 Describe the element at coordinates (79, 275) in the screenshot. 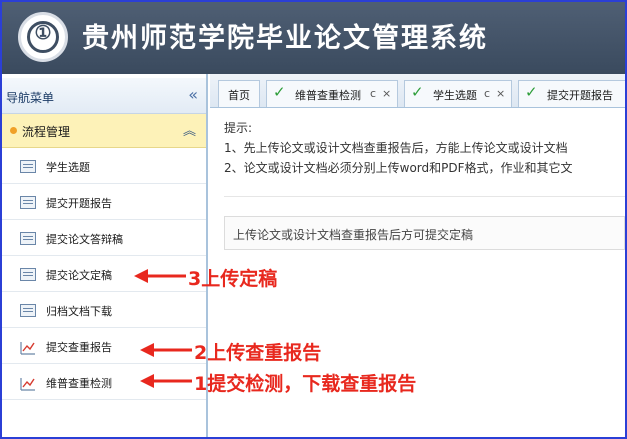

I see `sidebar-item-label: 提交论文定稿` at that location.